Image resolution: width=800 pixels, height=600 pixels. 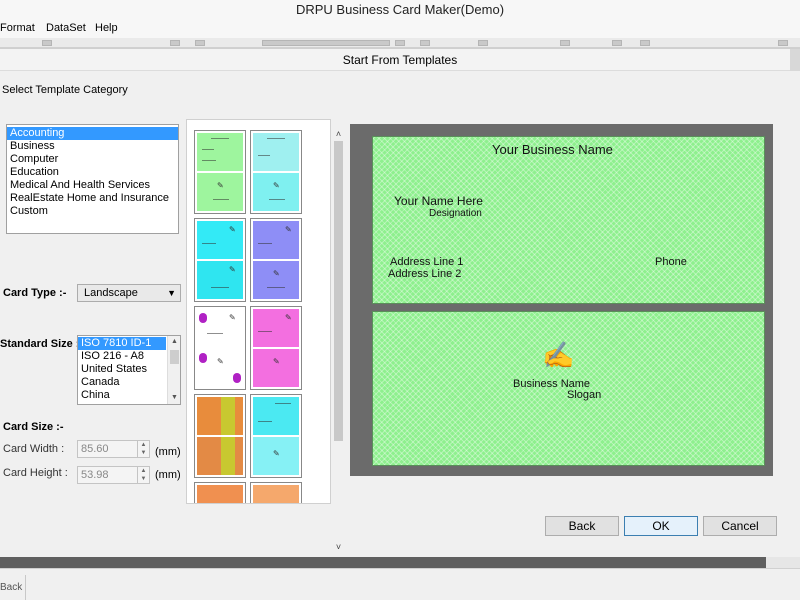 I want to click on category-item-business: Business, so click(x=92, y=146).